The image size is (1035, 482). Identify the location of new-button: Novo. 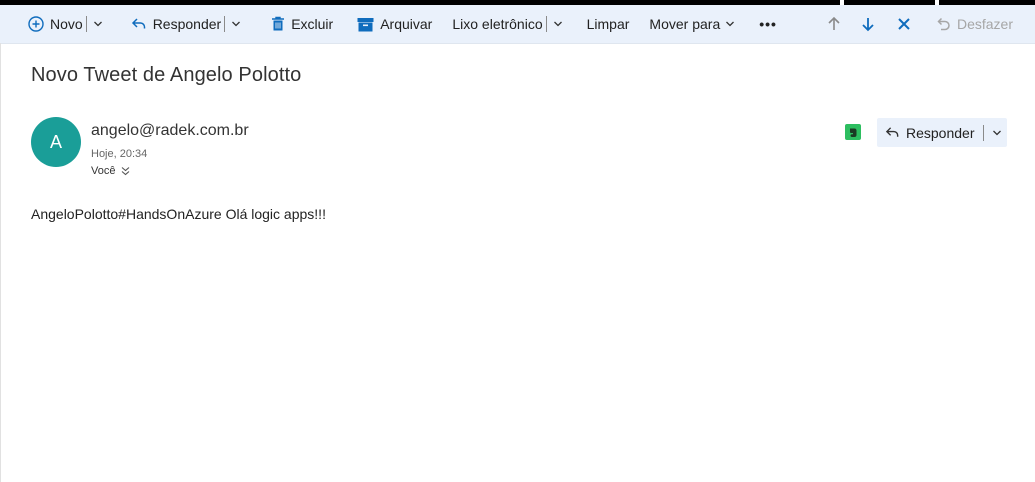
(55, 24).